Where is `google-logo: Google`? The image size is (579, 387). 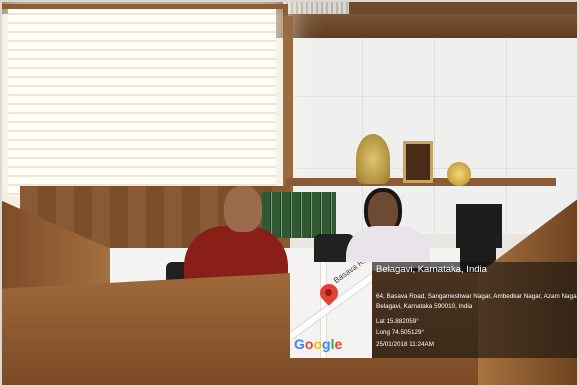 google-logo: Google is located at coordinates (318, 344).